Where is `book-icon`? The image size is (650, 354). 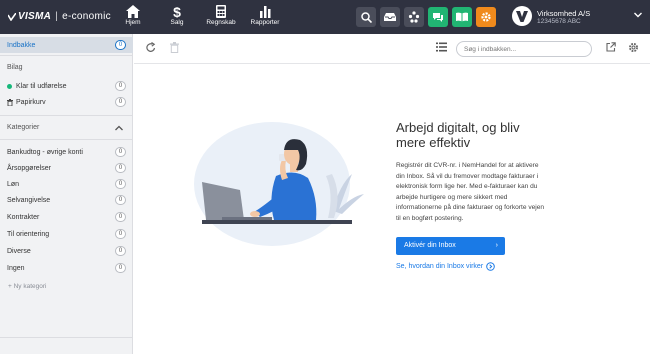 book-icon is located at coordinates (462, 17).